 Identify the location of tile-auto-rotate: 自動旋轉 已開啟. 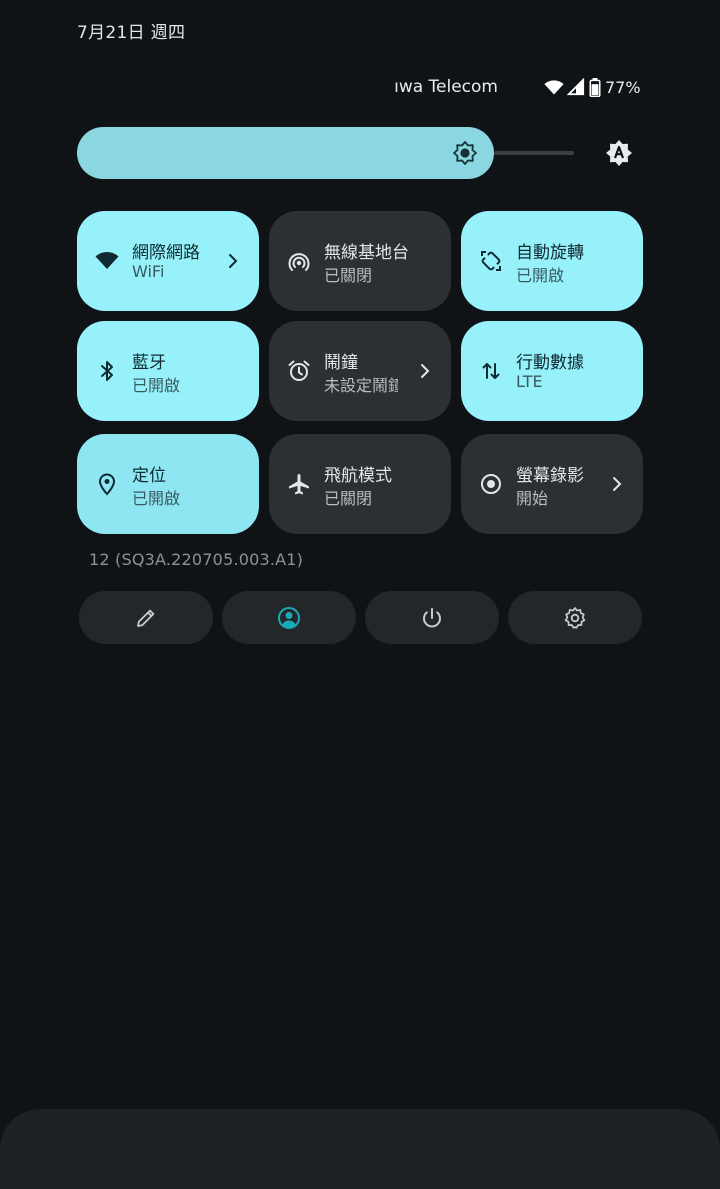
(552, 261).